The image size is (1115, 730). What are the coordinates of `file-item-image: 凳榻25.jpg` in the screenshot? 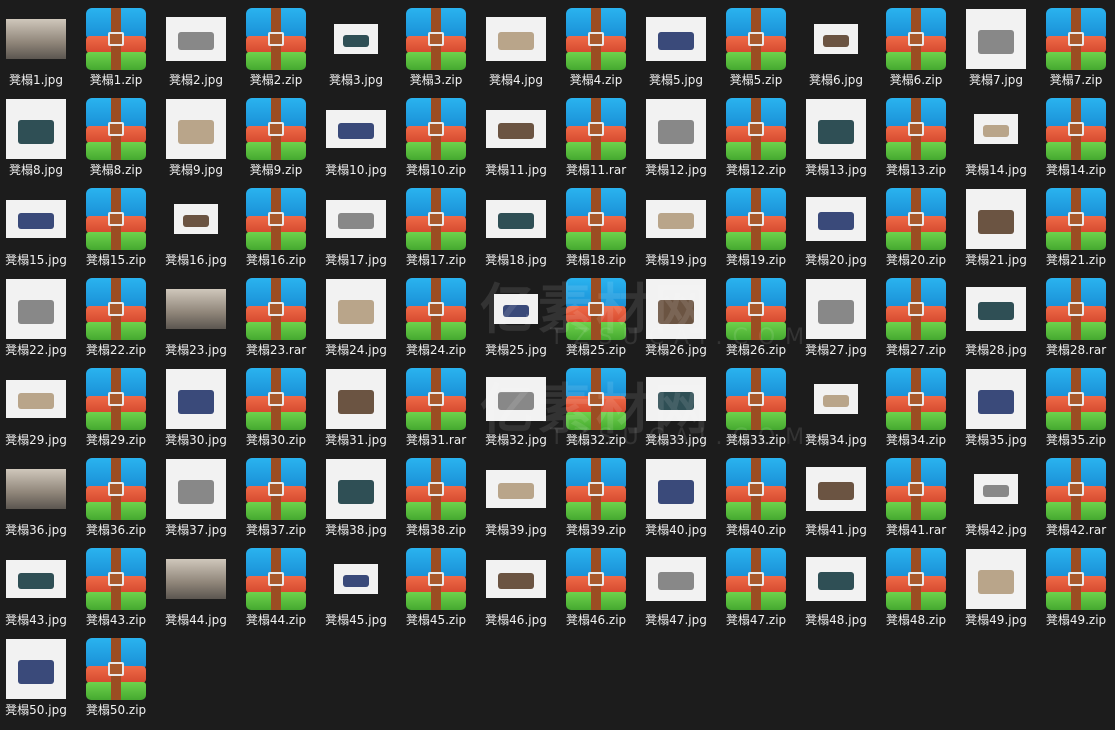 It's located at (516, 321).